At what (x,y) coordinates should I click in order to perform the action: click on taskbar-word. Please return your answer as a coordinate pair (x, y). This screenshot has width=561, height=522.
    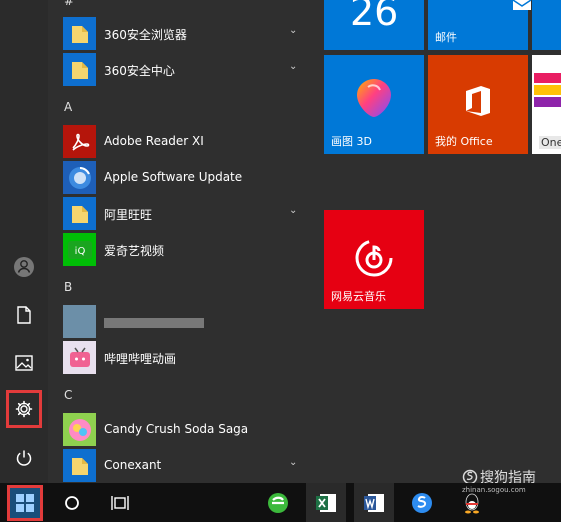
    Looking at the image, I should click on (374, 502).